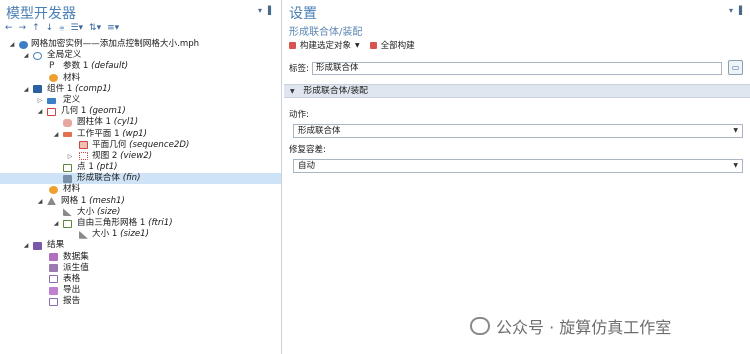 This screenshot has height=354, width=750. What do you see at coordinates (303, 14) in the screenshot?
I see `settings-title: 设置` at bounding box center [303, 14].